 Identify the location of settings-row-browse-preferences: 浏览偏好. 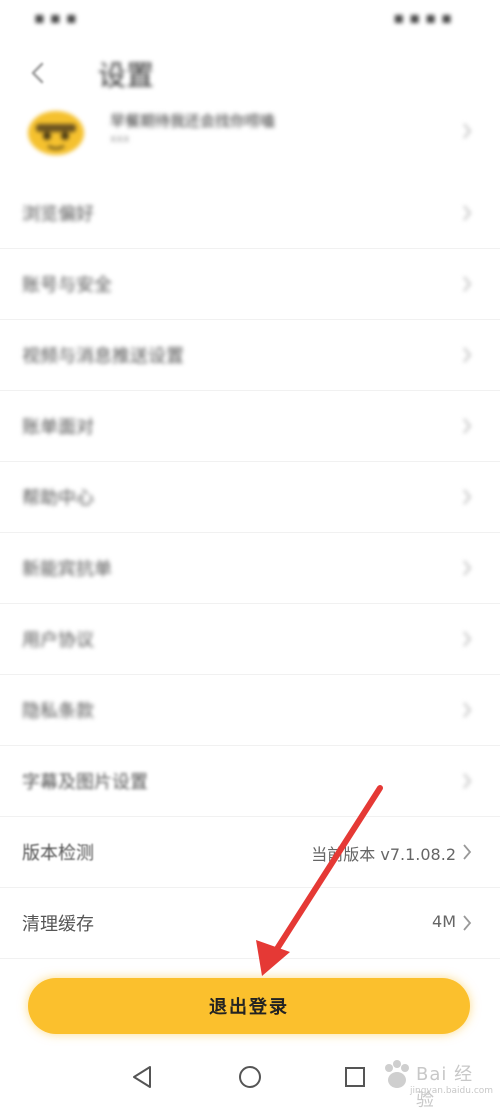
(250, 213).